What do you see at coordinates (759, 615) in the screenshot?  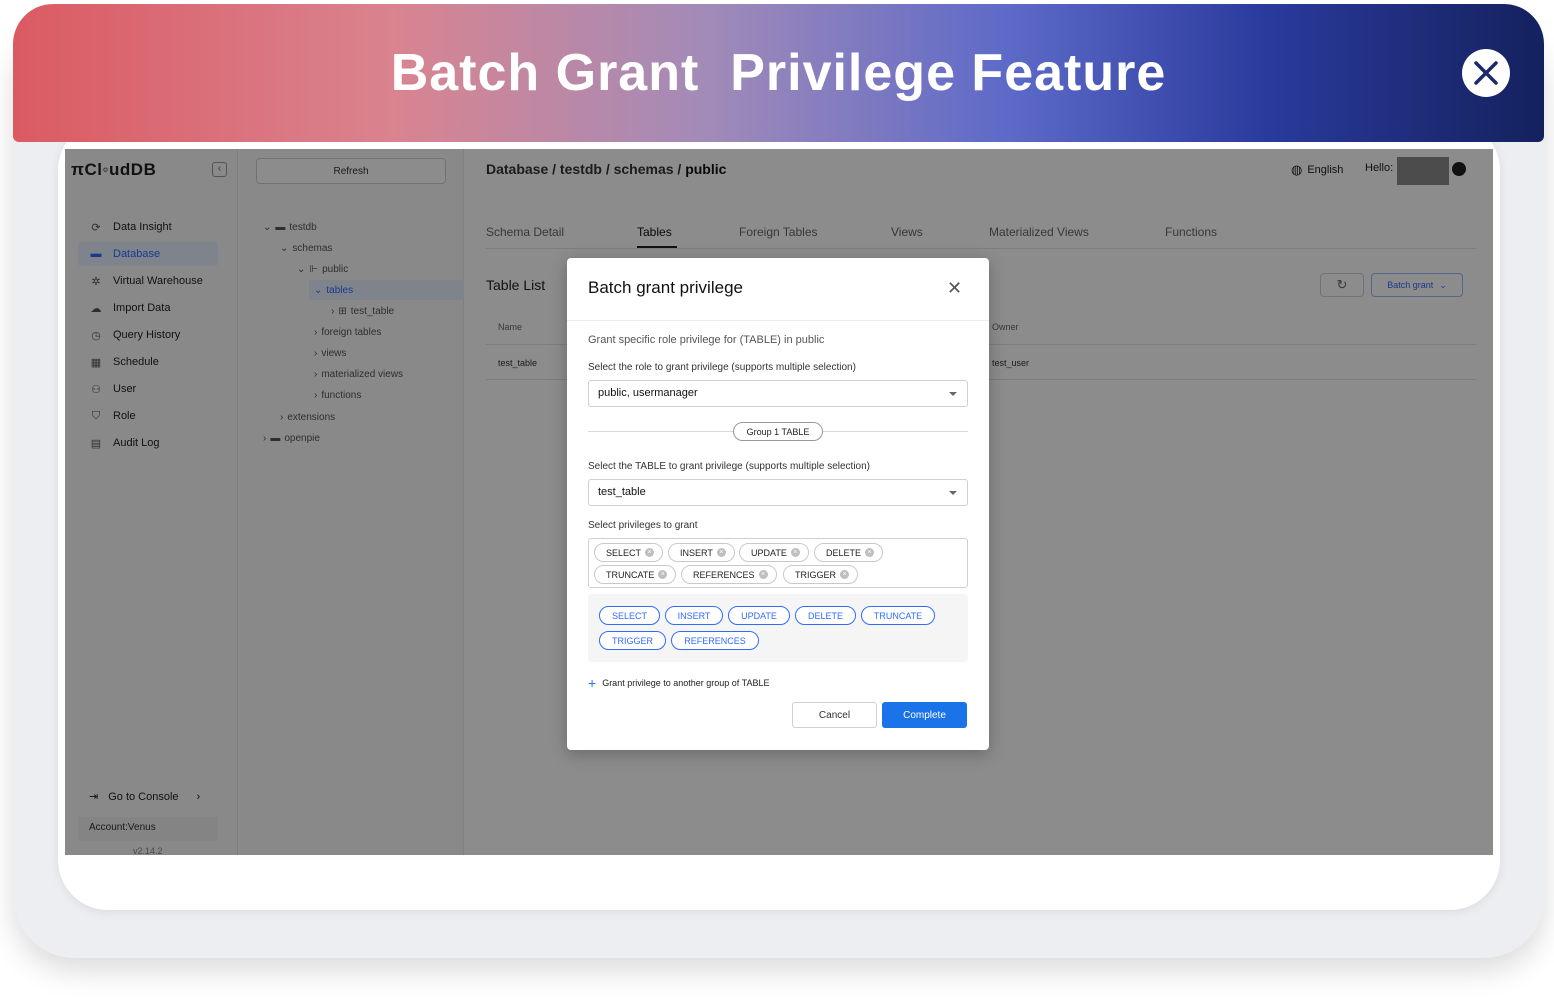 I see `privilege-option: UPDATE` at bounding box center [759, 615].